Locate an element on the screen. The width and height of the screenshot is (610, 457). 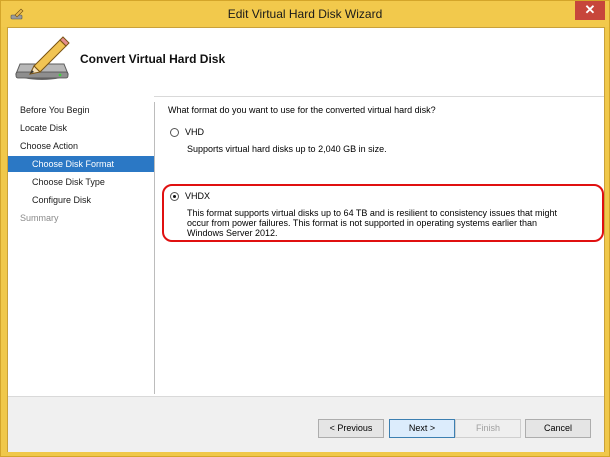
nav-item-locate-disk: Locate Disk is located at coordinates (81, 128).